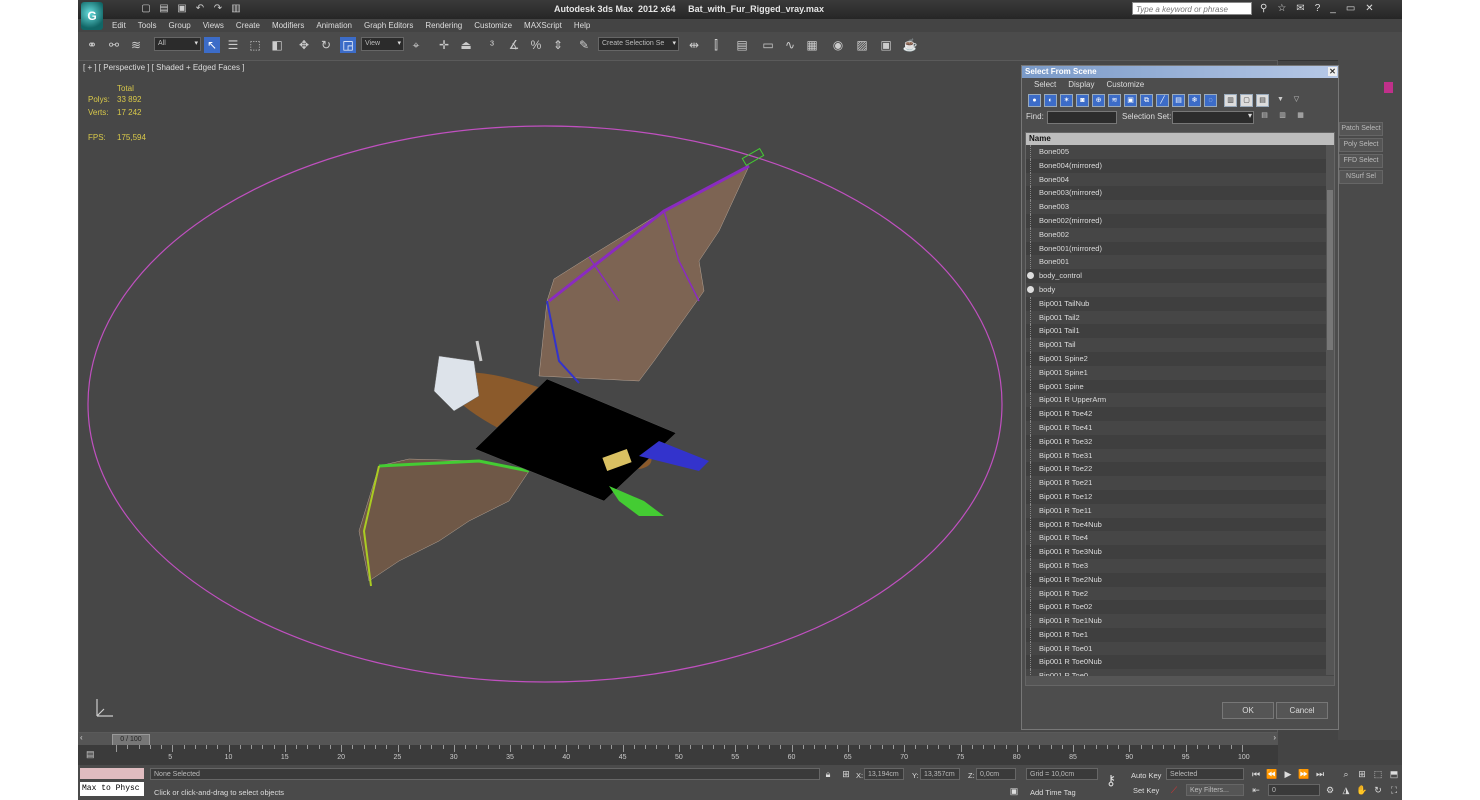  I want to click on x-coordinate-field: 13,194cm, so click(884, 774).